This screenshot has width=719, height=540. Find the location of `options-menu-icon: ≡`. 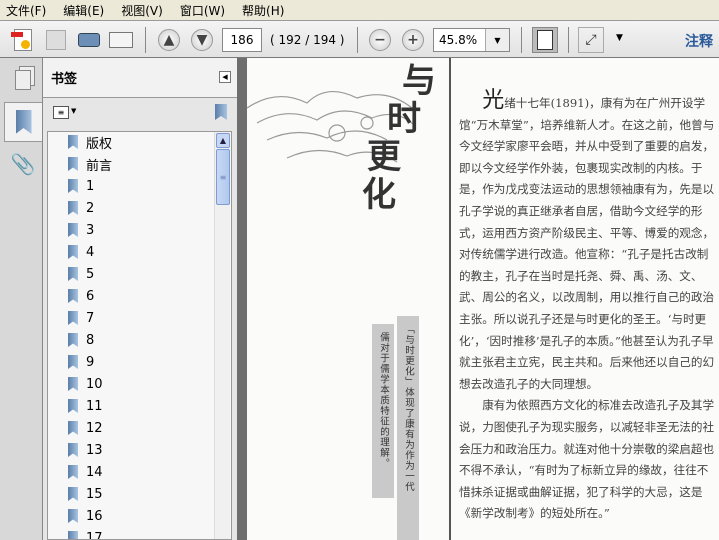

options-menu-icon: ≡ is located at coordinates (61, 112).